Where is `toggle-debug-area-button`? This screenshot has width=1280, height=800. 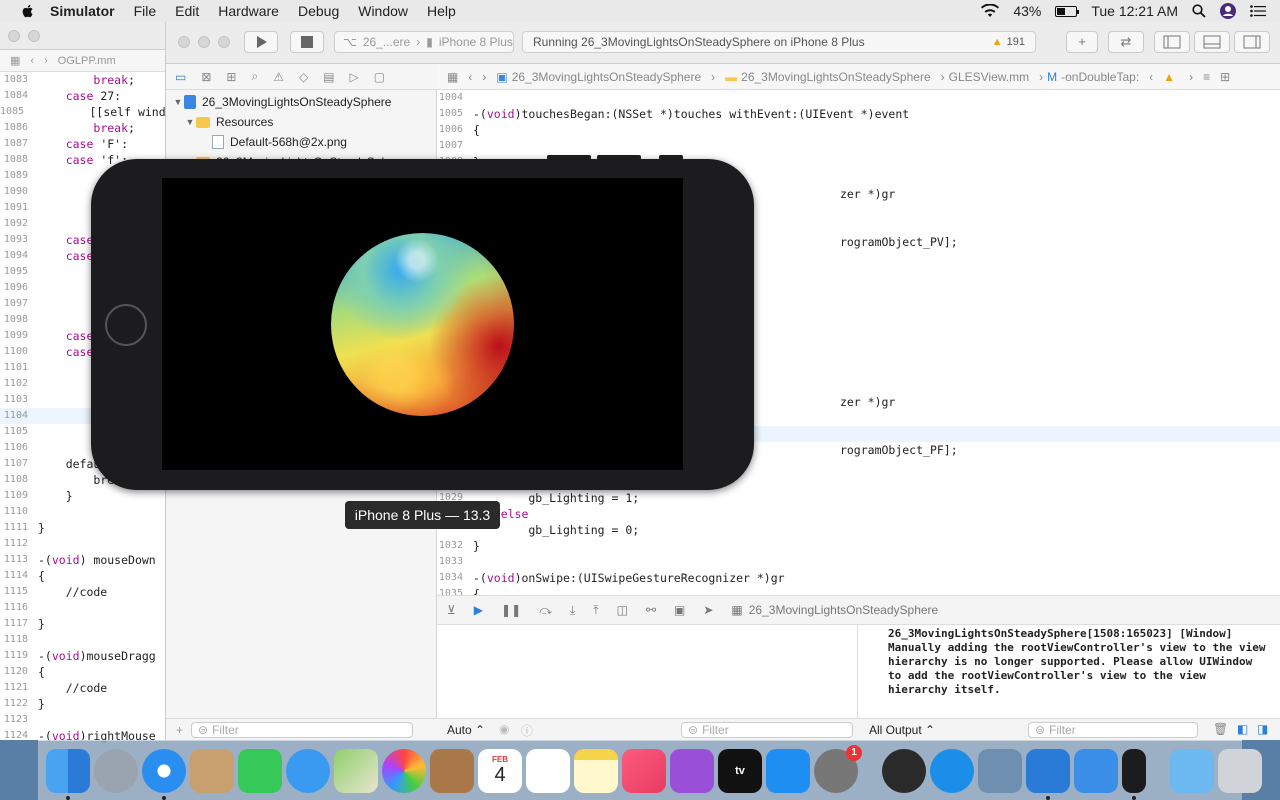
toggle-debug-area-button is located at coordinates (1212, 42).